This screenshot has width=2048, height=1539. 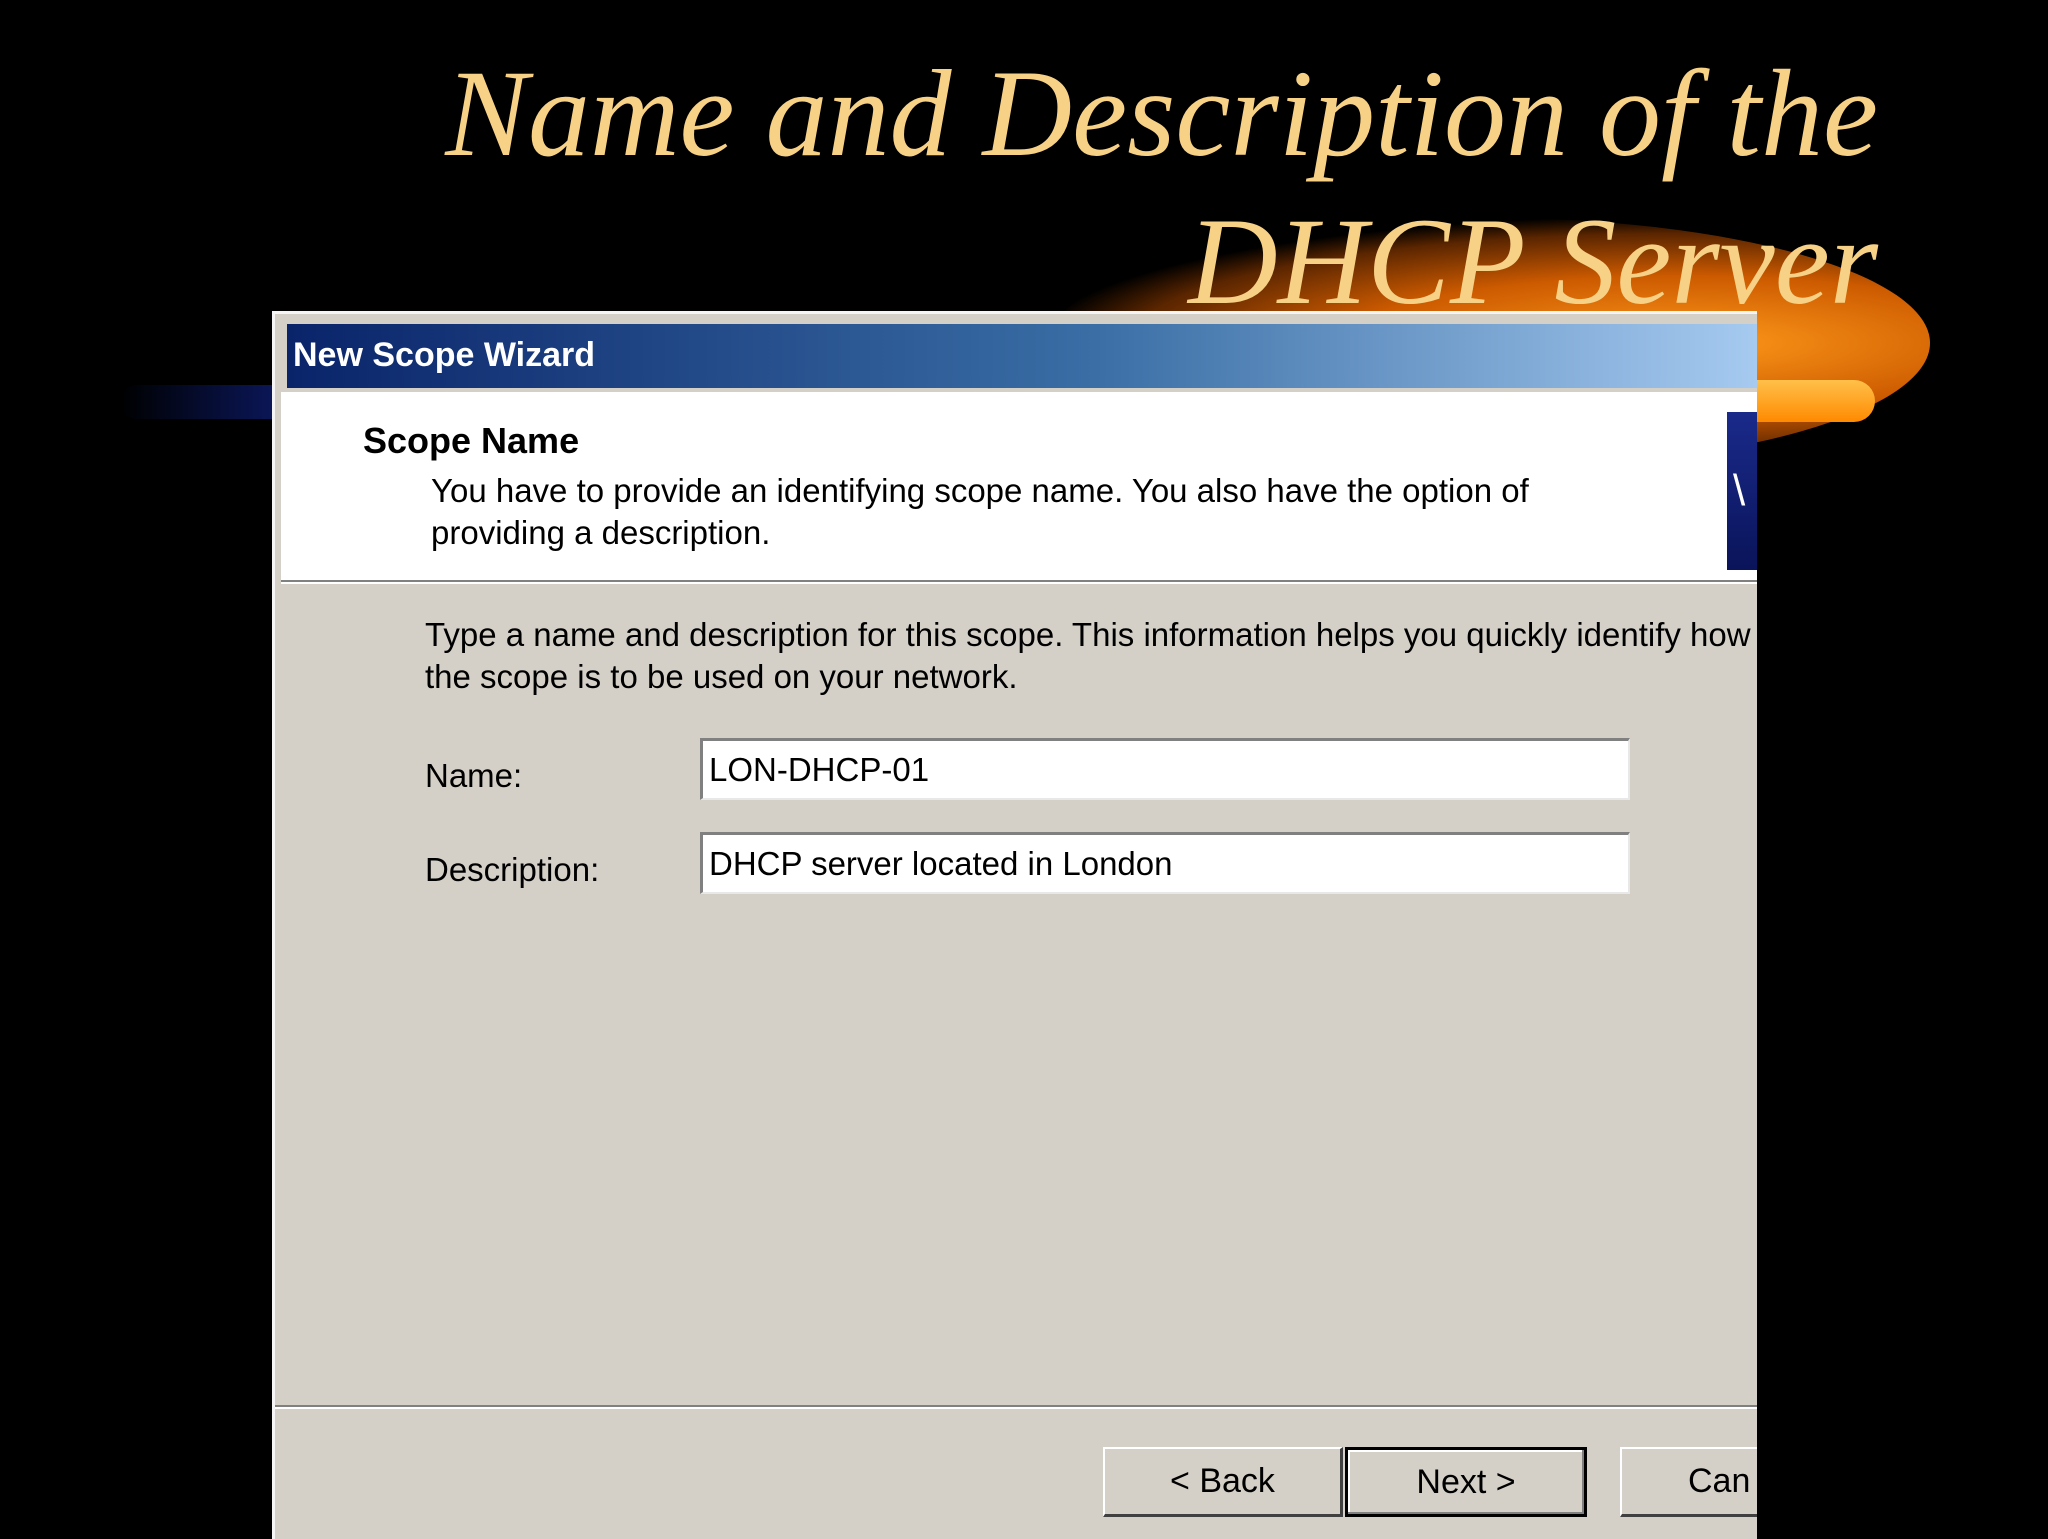 What do you see at coordinates (1223, 1482) in the screenshot?
I see `back-button: < Back` at bounding box center [1223, 1482].